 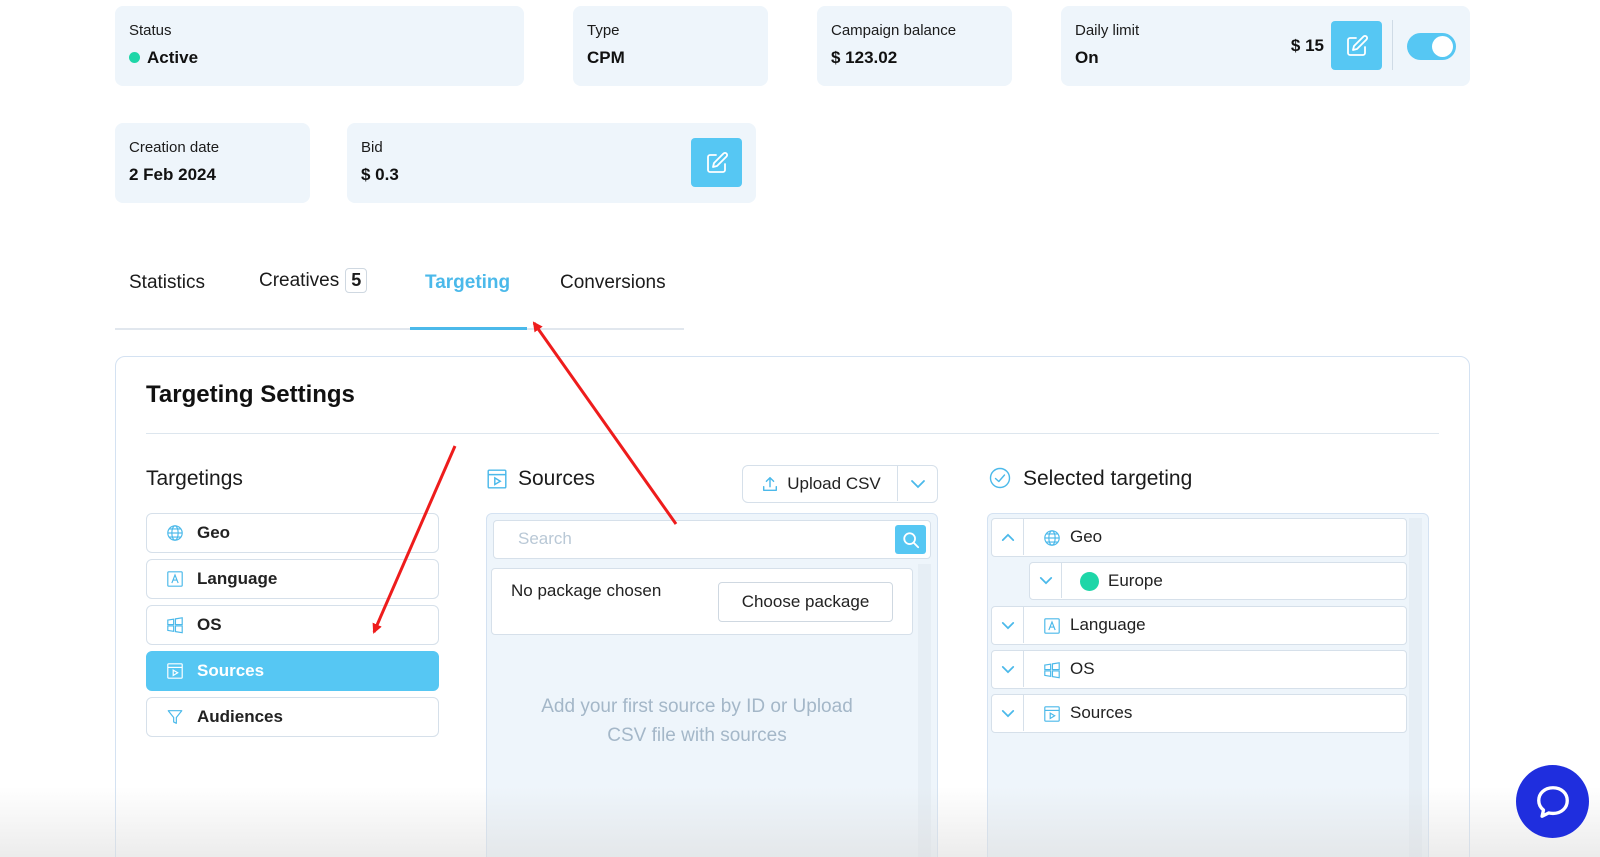 What do you see at coordinates (770, 483) in the screenshot?
I see `upload-icon` at bounding box center [770, 483].